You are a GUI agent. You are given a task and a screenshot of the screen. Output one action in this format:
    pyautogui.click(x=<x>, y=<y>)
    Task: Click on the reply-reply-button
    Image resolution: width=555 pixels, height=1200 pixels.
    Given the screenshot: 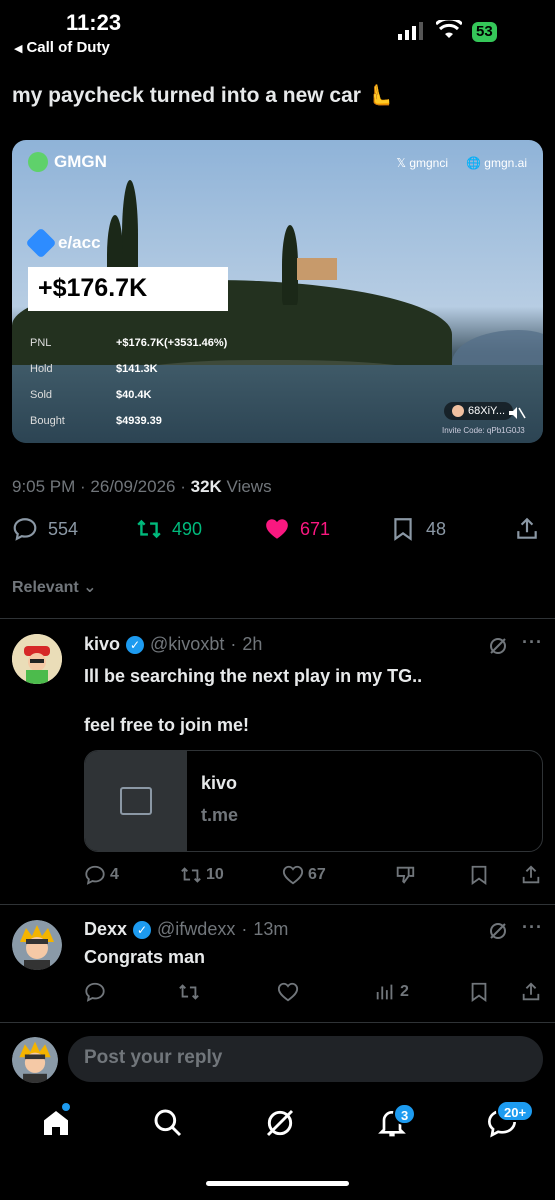 What is the action you would take?
    pyautogui.click(x=95, y=992)
    